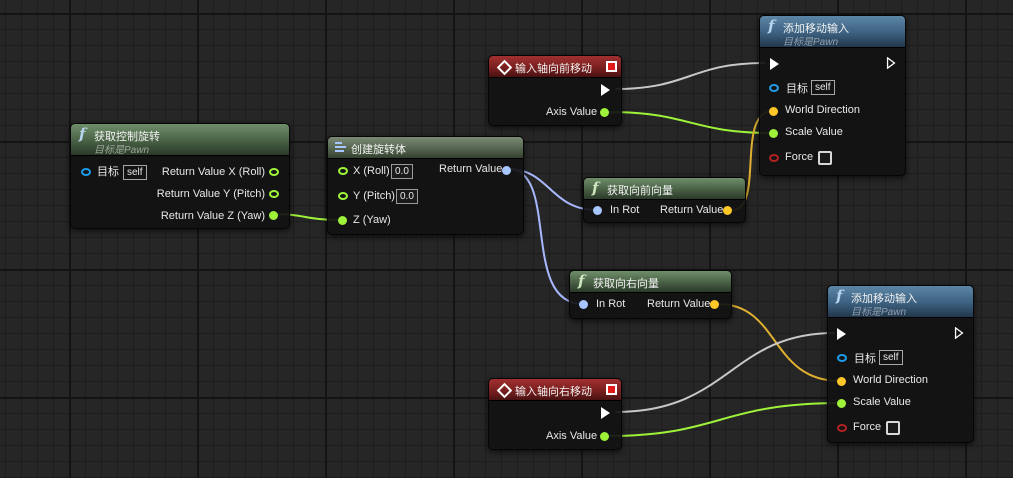  What do you see at coordinates (372, 220) in the screenshot?
I see `z-yaw-label: Z (Yaw)` at bounding box center [372, 220].